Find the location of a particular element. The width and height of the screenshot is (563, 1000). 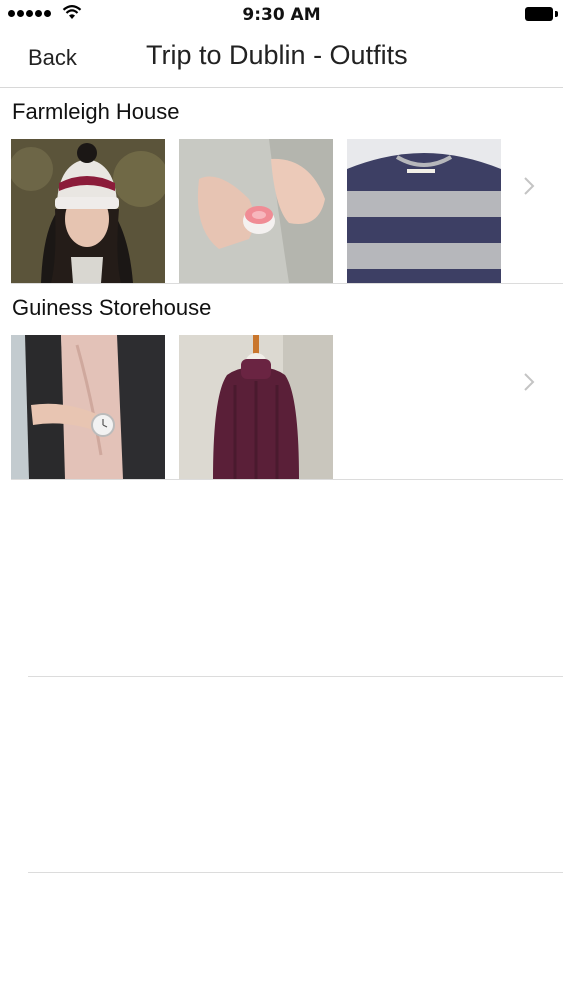

section-title: Guiness Storehouse is located at coordinates (112, 307).